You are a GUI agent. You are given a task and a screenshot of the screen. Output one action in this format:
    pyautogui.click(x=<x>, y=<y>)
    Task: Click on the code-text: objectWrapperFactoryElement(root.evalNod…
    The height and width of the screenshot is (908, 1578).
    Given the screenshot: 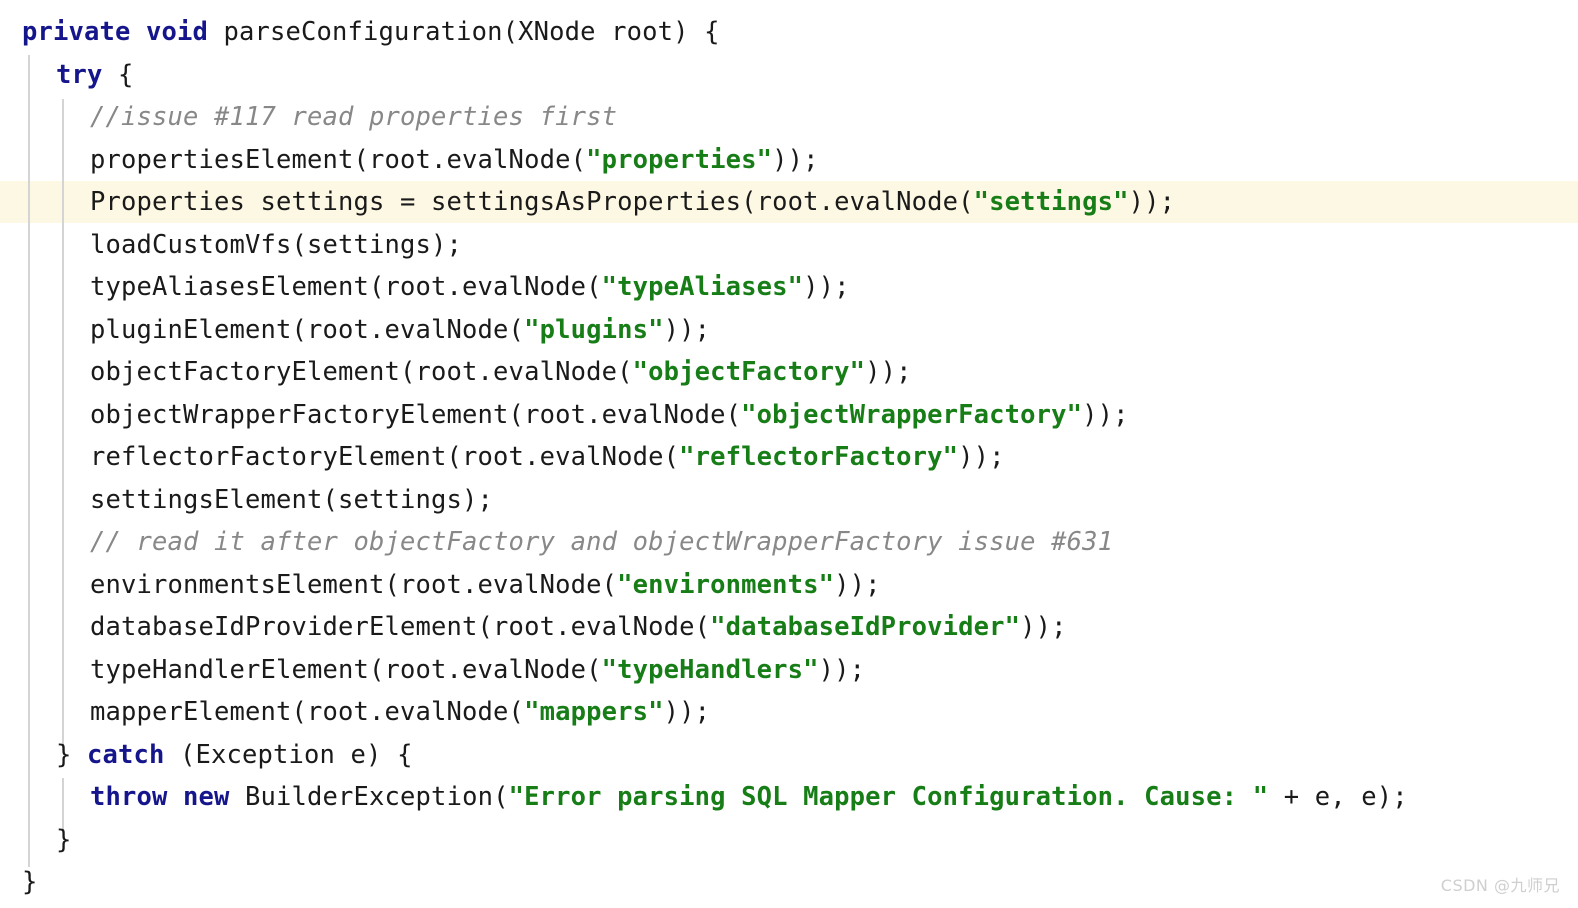 What is the action you would take?
    pyautogui.click(x=416, y=414)
    